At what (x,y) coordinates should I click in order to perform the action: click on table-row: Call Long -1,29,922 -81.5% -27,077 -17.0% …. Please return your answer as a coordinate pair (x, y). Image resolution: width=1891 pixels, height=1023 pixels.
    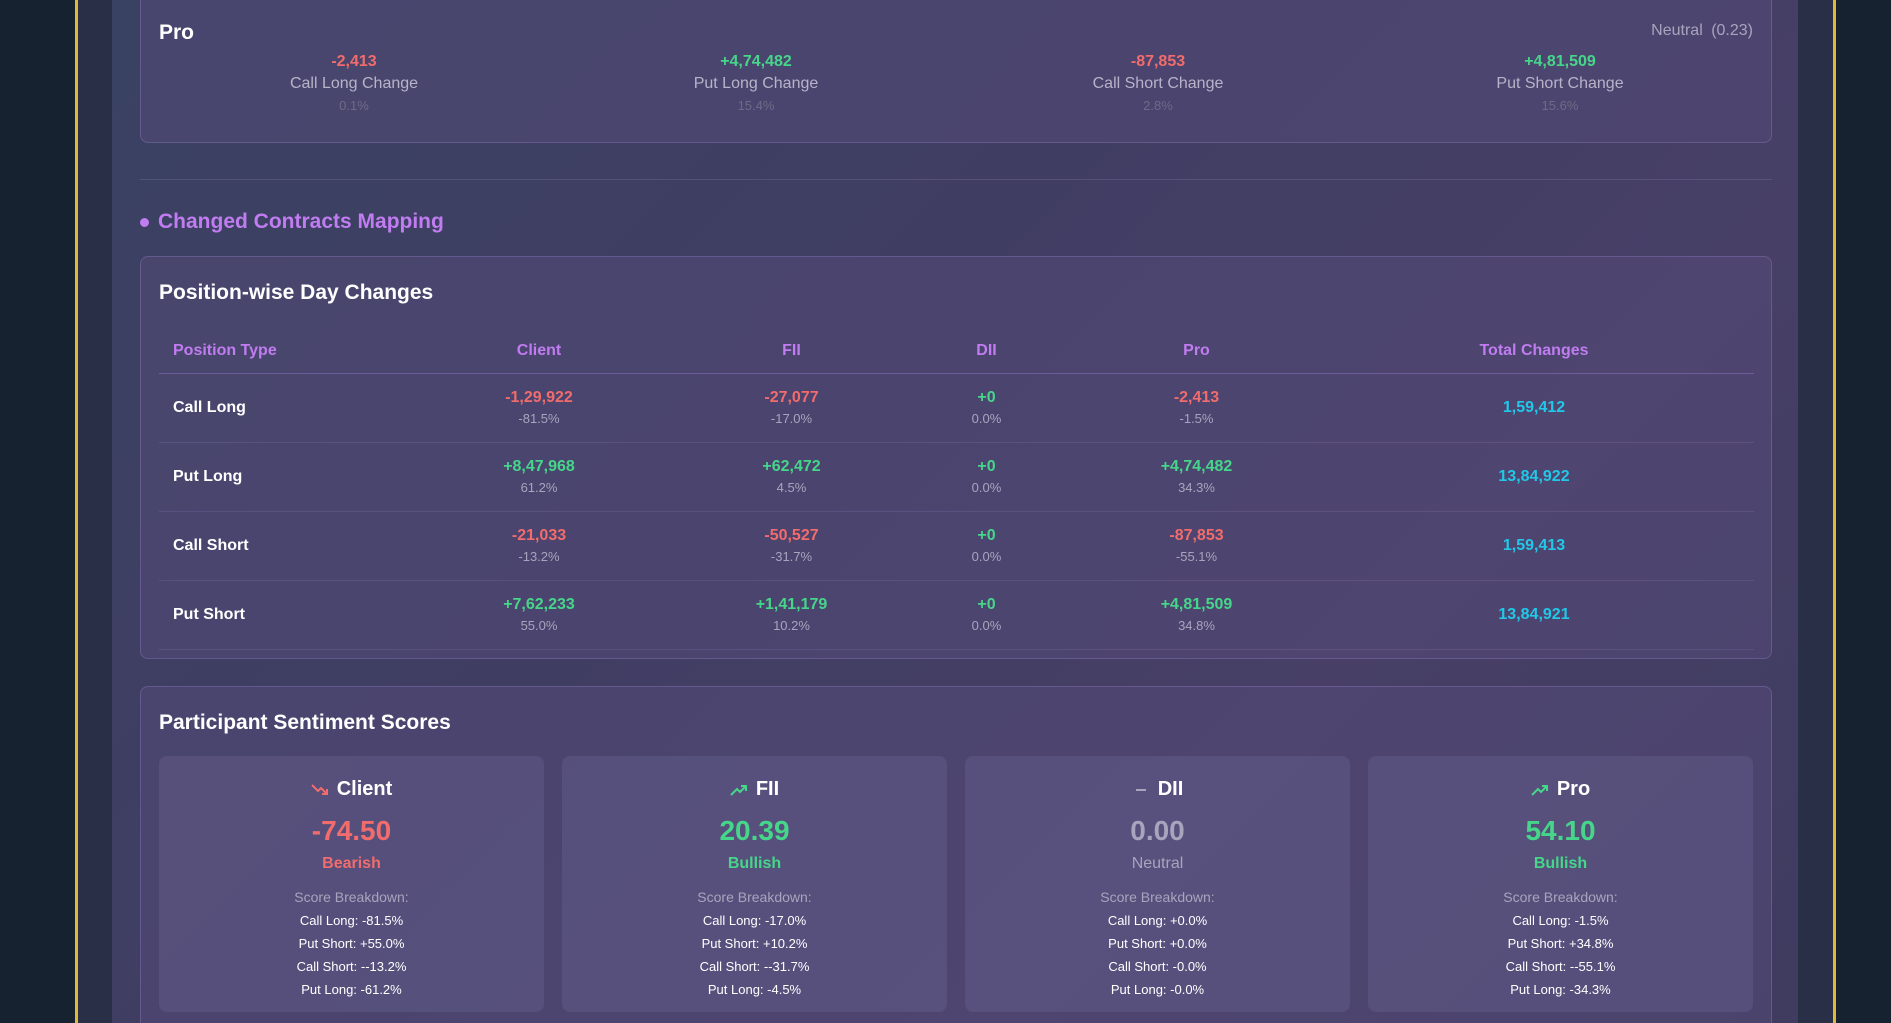
    Looking at the image, I should click on (956, 408).